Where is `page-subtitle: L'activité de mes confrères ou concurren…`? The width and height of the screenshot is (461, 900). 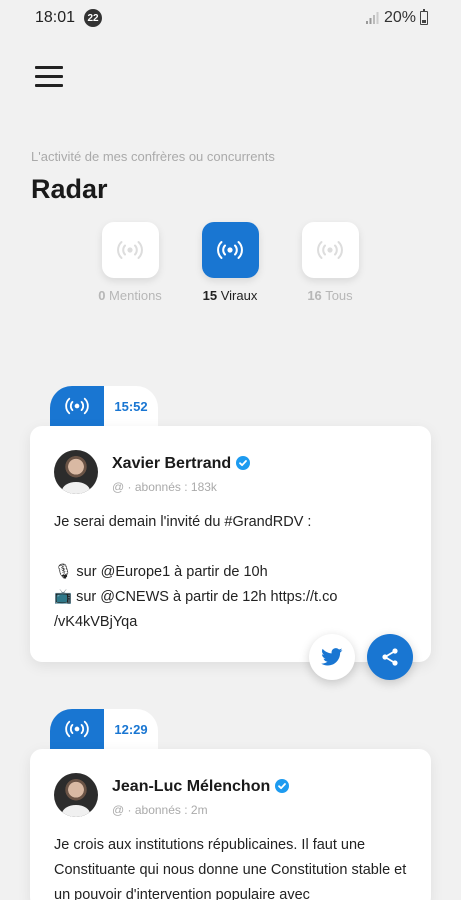
page-subtitle: L'activité de mes confrères ou concurren… is located at coordinates (153, 156).